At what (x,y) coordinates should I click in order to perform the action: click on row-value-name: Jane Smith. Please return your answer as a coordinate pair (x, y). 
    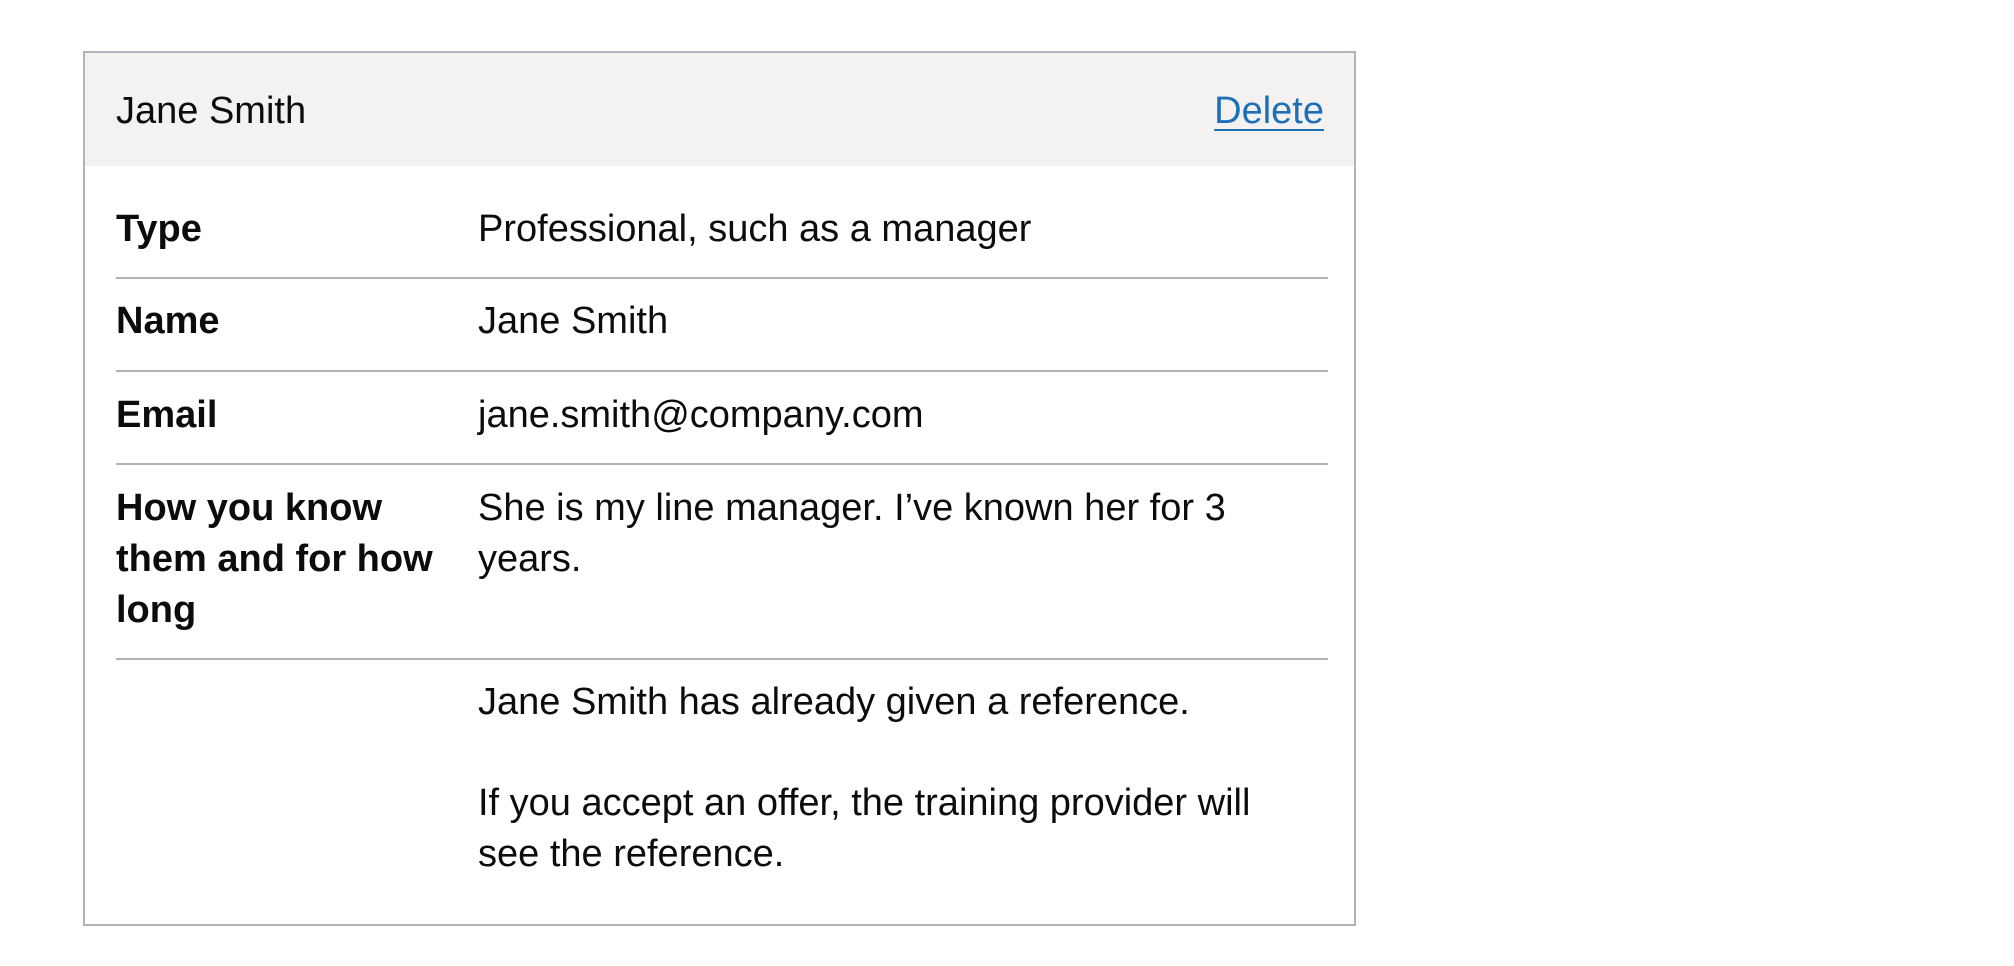
    Looking at the image, I should click on (573, 321).